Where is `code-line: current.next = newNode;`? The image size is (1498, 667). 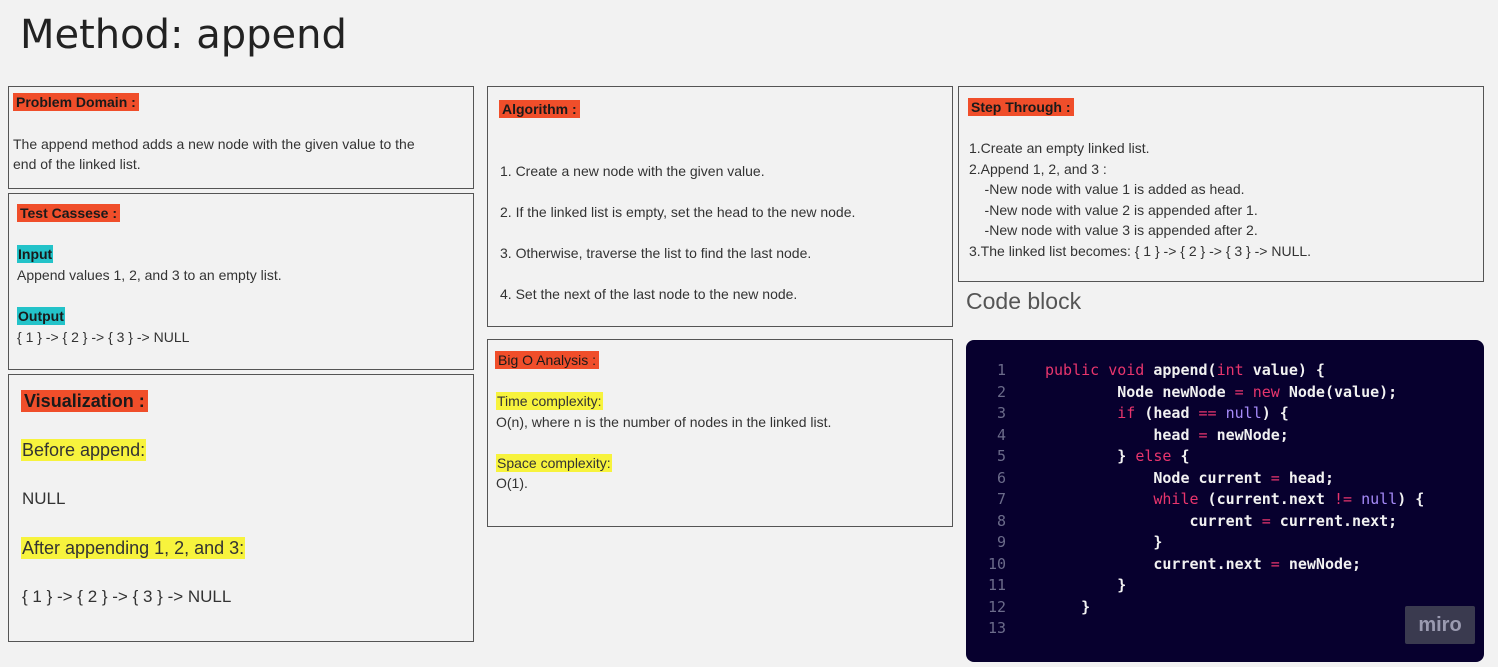 code-line: current.next = newNode; is located at coordinates (1203, 565).